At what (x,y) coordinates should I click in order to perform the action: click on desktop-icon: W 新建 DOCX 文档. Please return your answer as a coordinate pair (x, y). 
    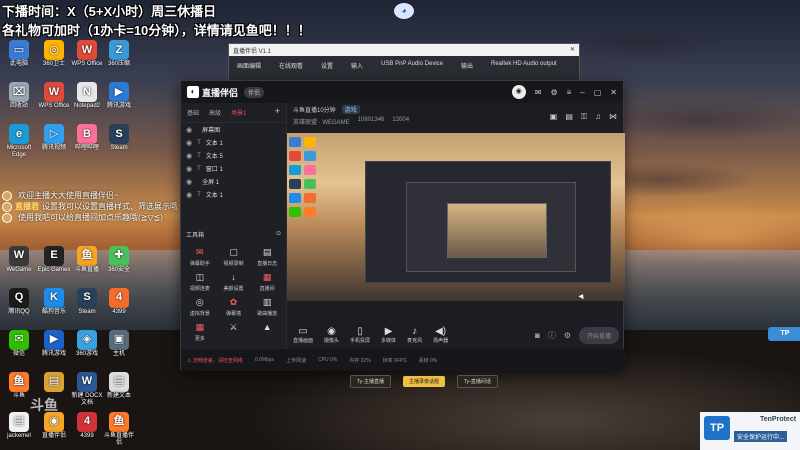
    Looking at the image, I should click on (87, 389).